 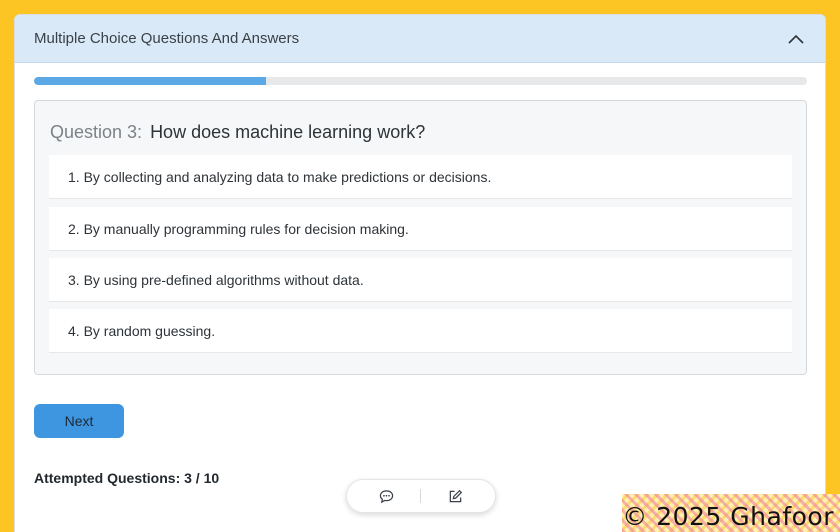 What do you see at coordinates (386, 496) in the screenshot?
I see `chat-icon` at bounding box center [386, 496].